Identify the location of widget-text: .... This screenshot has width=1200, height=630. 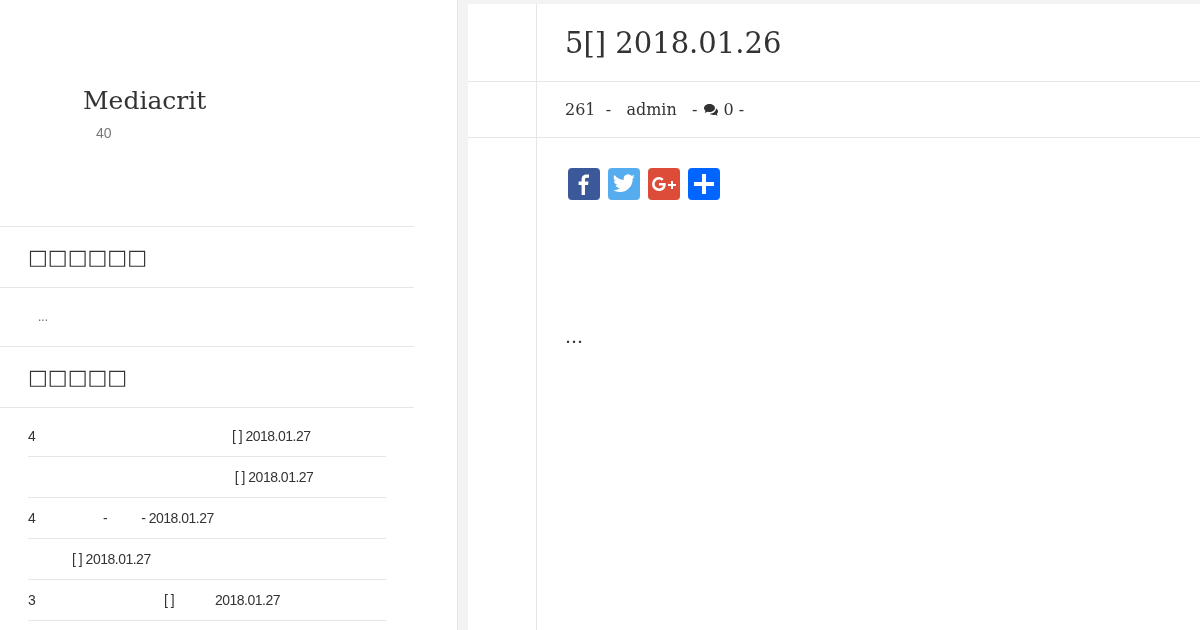
(207, 317).